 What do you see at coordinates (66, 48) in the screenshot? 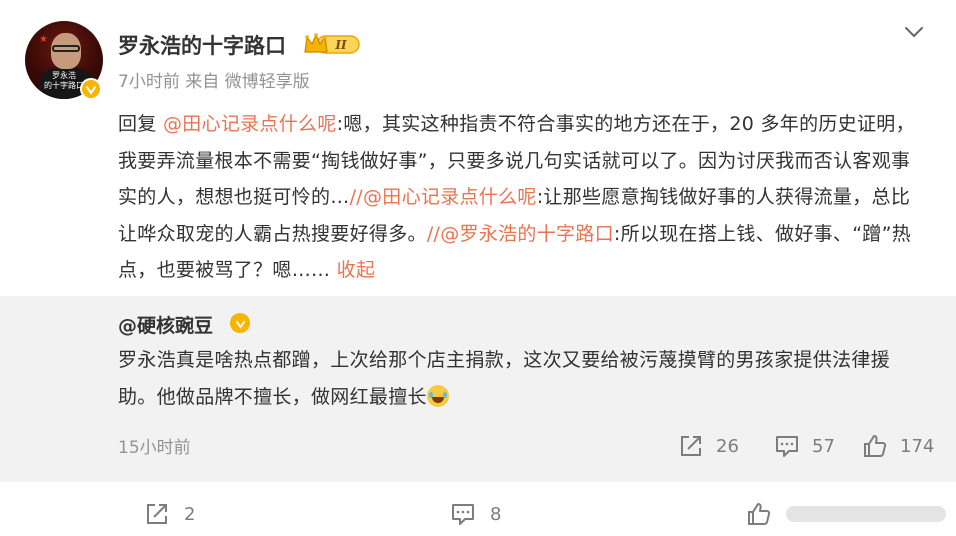
I see `avatar-glasses` at bounding box center [66, 48].